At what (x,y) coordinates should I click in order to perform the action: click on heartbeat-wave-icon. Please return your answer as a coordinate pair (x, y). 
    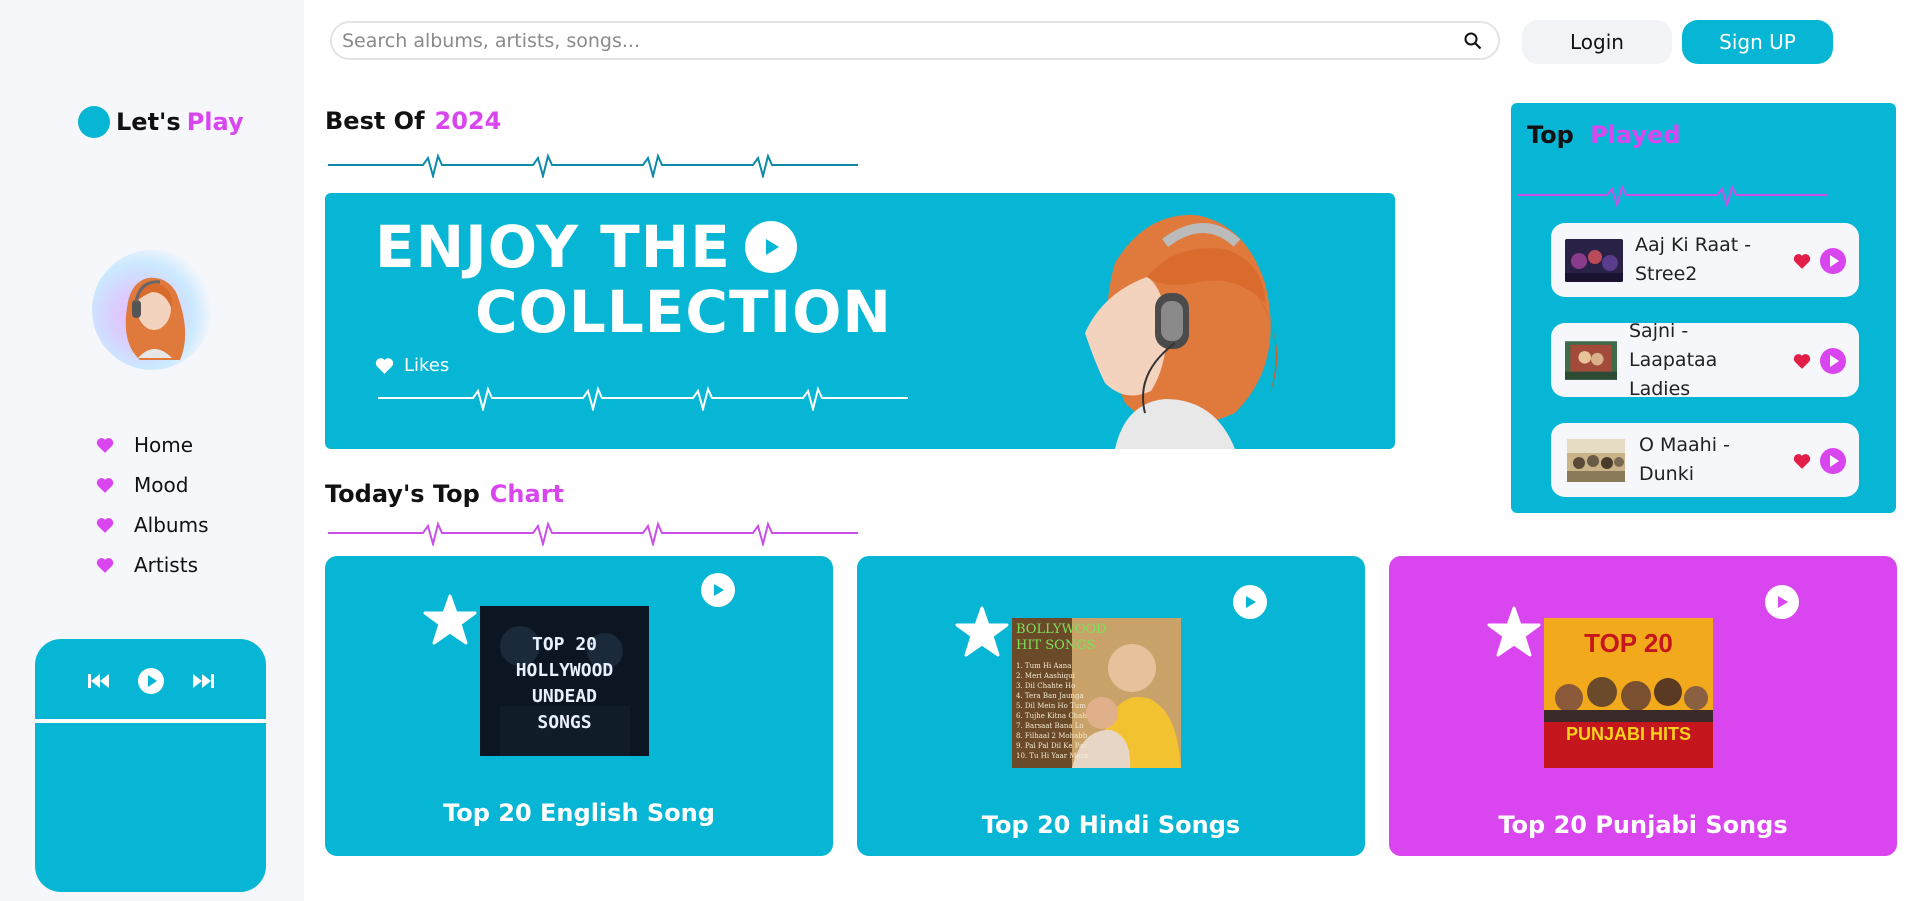
    Looking at the image, I should click on (643, 398).